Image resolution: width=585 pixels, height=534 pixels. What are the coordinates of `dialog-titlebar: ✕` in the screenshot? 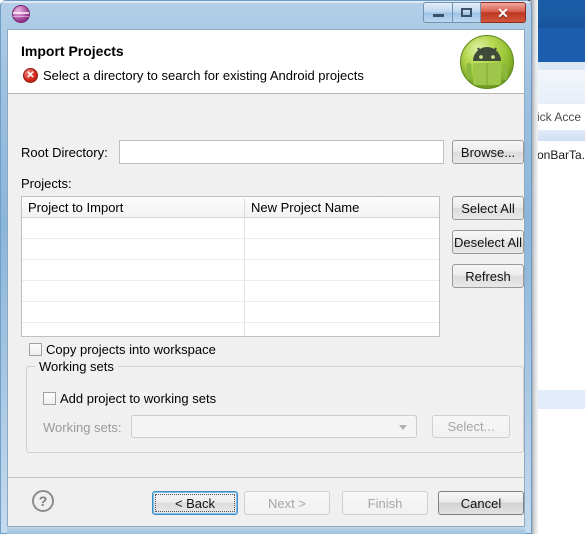 It's located at (266, 14).